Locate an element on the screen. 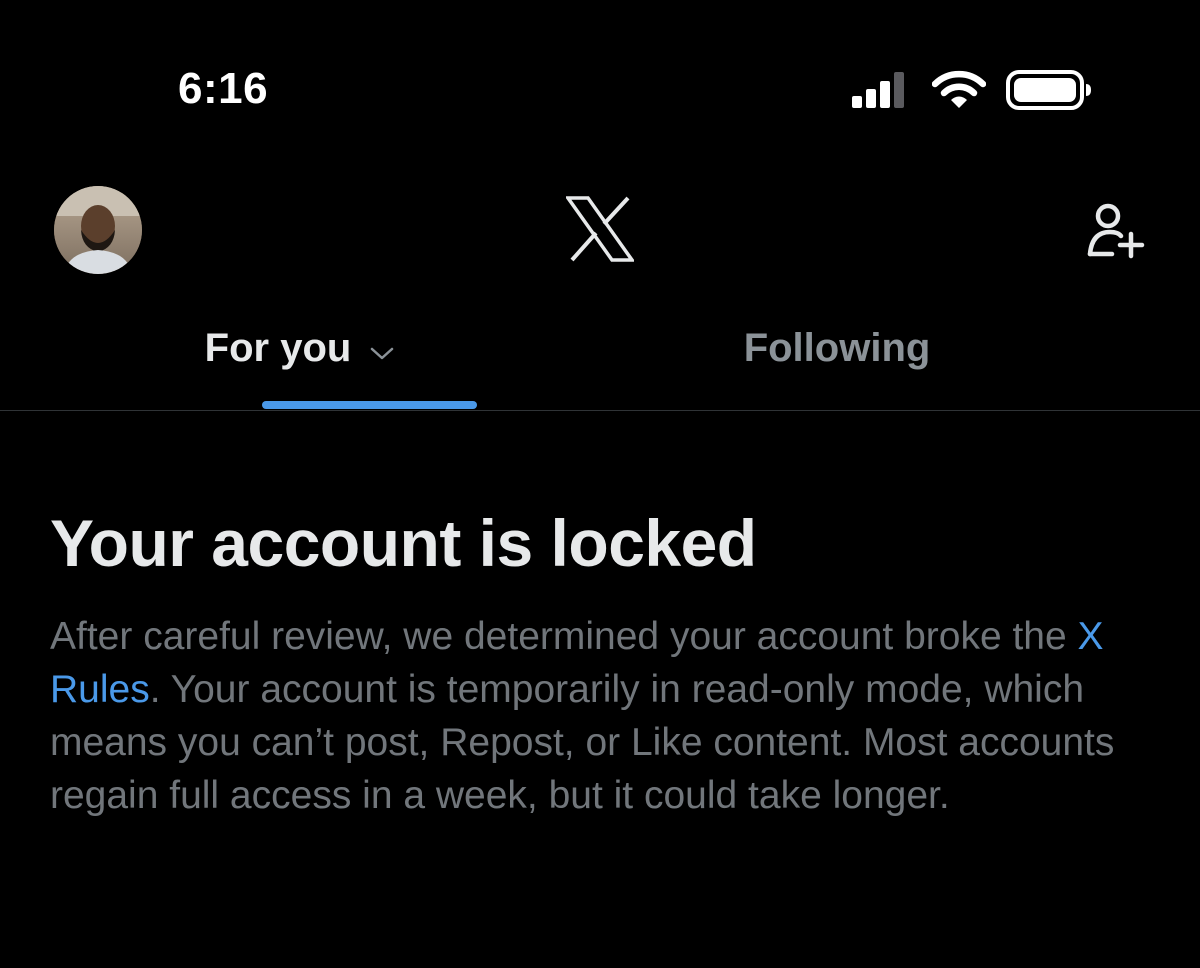  avatar is located at coordinates (98, 230).